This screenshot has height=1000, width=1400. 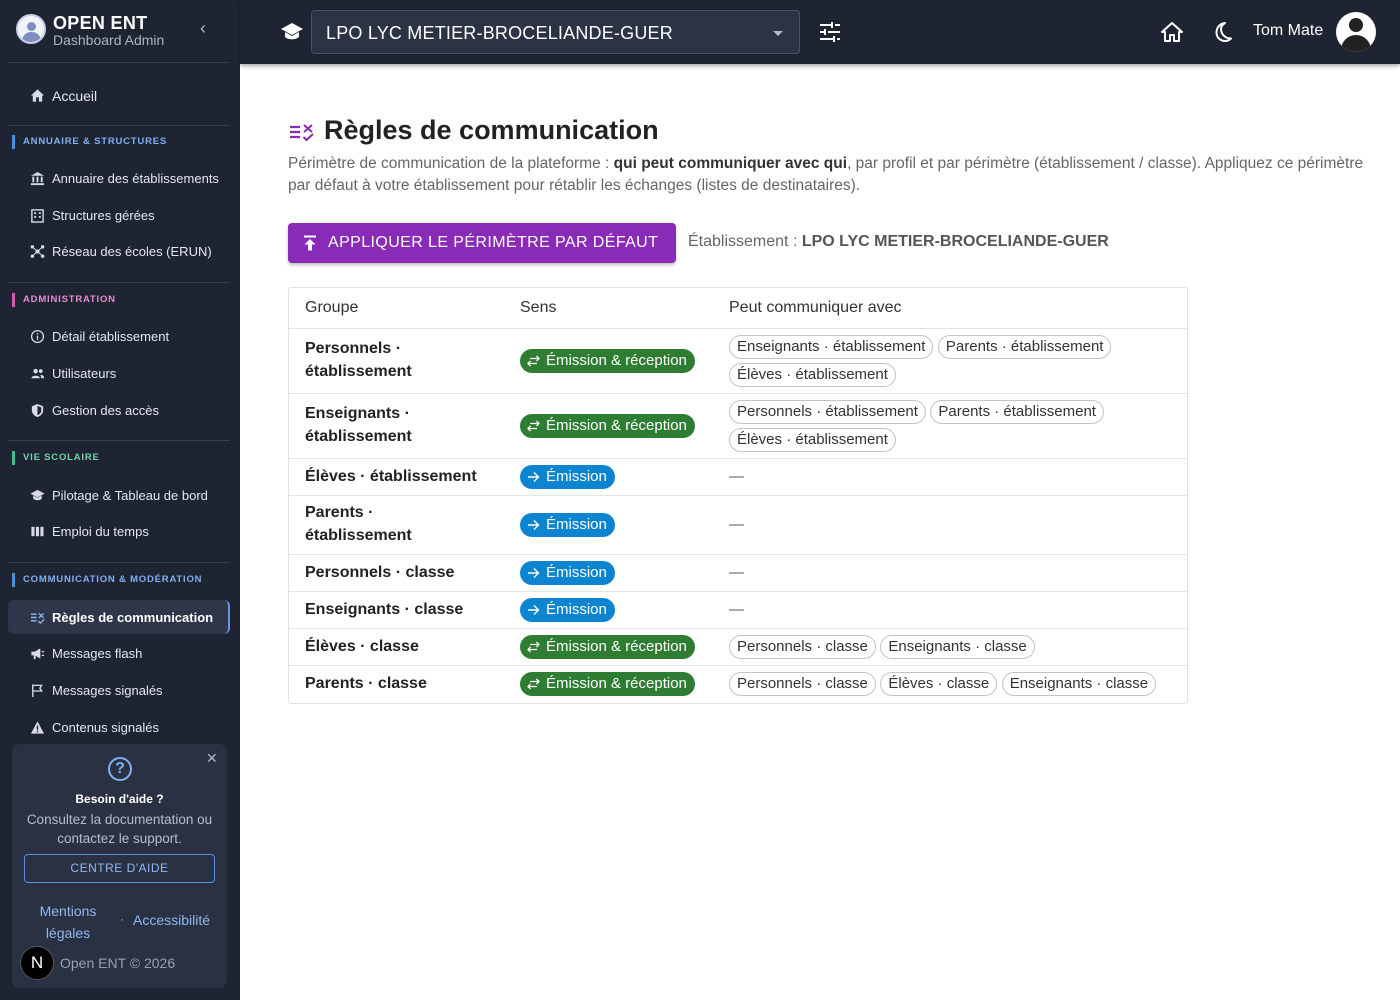 I want to click on table-row: Parents · établissement Émission —, so click(x=738, y=524).